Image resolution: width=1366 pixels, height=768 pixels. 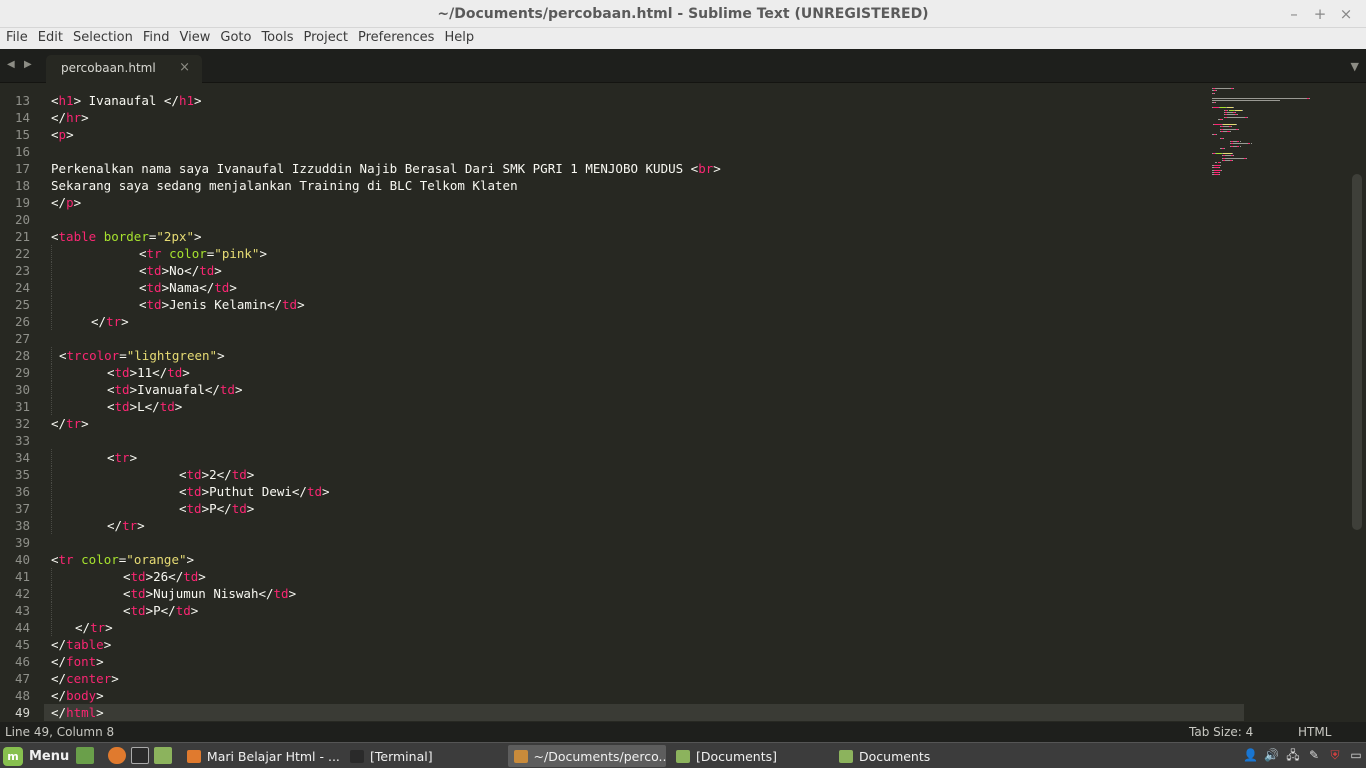 What do you see at coordinates (913, 756) in the screenshot?
I see `taskbar-window-button: Documents` at bounding box center [913, 756].